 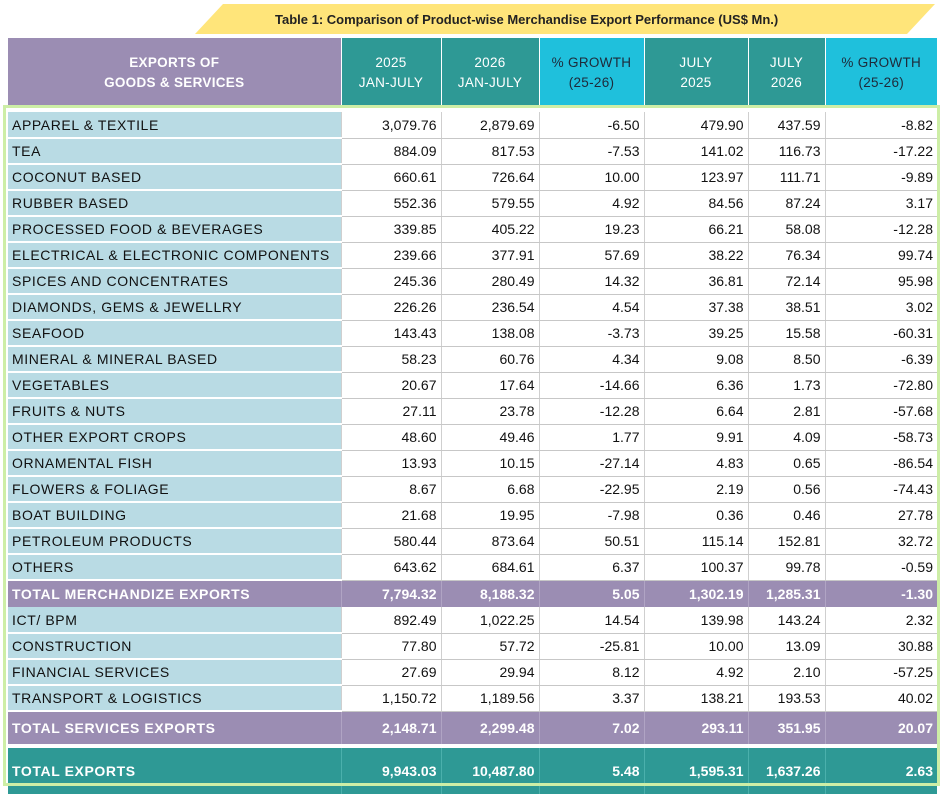 I want to click on row-value: 4.83, so click(x=695, y=463).